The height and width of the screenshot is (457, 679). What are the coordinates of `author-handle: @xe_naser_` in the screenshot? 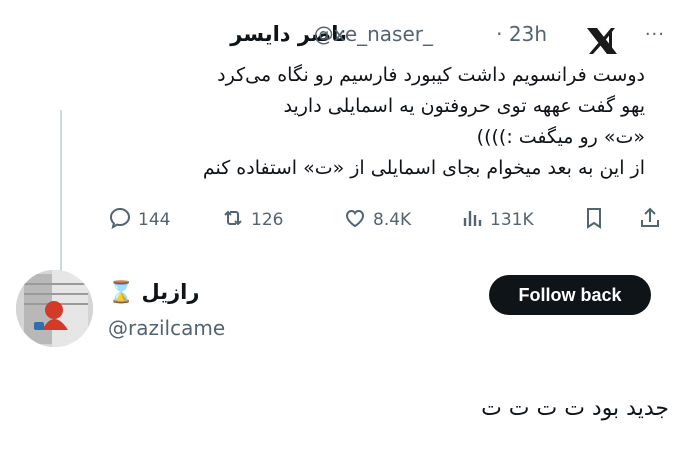 It's located at (373, 34).